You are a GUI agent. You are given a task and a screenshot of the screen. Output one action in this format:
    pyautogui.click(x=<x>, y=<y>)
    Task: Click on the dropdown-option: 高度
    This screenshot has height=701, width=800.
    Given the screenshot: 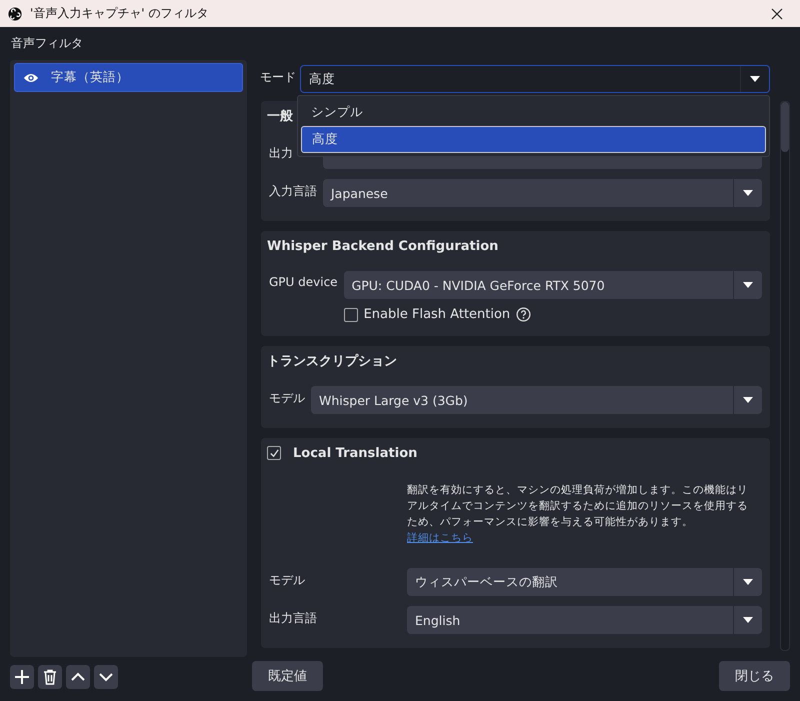 What is the action you would take?
    pyautogui.click(x=533, y=139)
    